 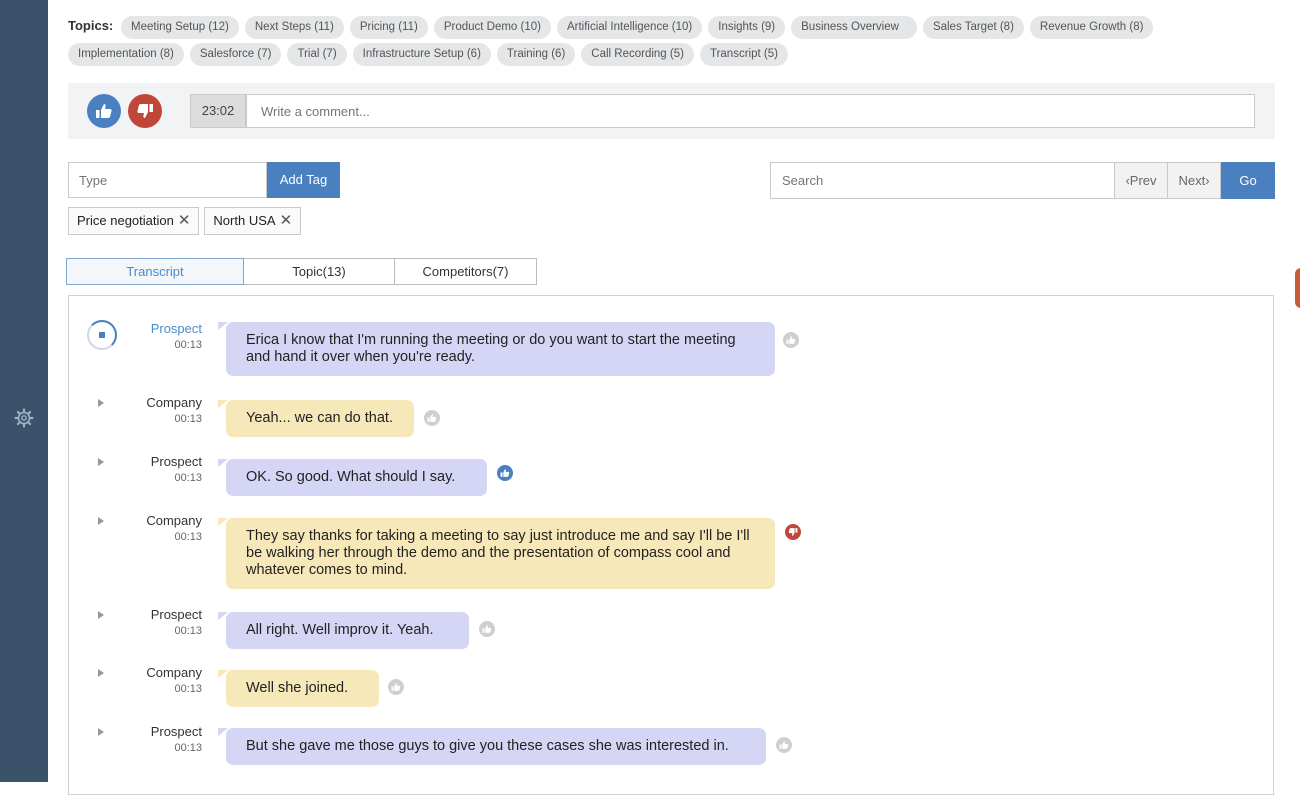 What do you see at coordinates (24, 391) in the screenshot?
I see `sidebar` at bounding box center [24, 391].